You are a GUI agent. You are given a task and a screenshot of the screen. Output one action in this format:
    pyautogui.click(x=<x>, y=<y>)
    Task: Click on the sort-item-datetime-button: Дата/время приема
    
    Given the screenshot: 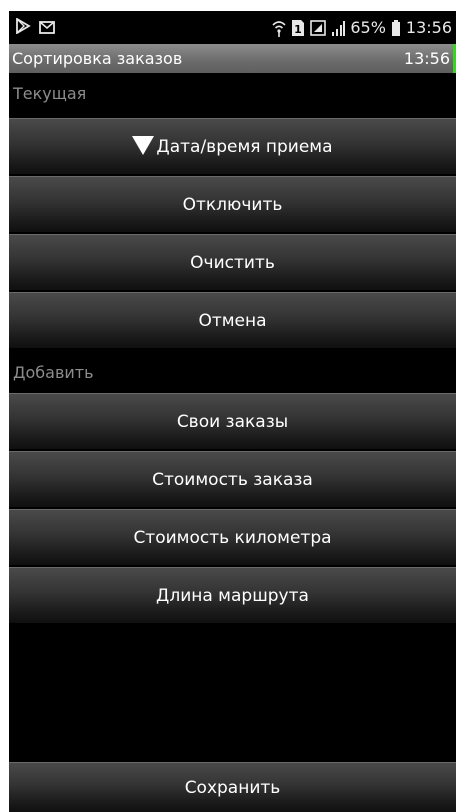 What is the action you would take?
    pyautogui.click(x=232, y=146)
    